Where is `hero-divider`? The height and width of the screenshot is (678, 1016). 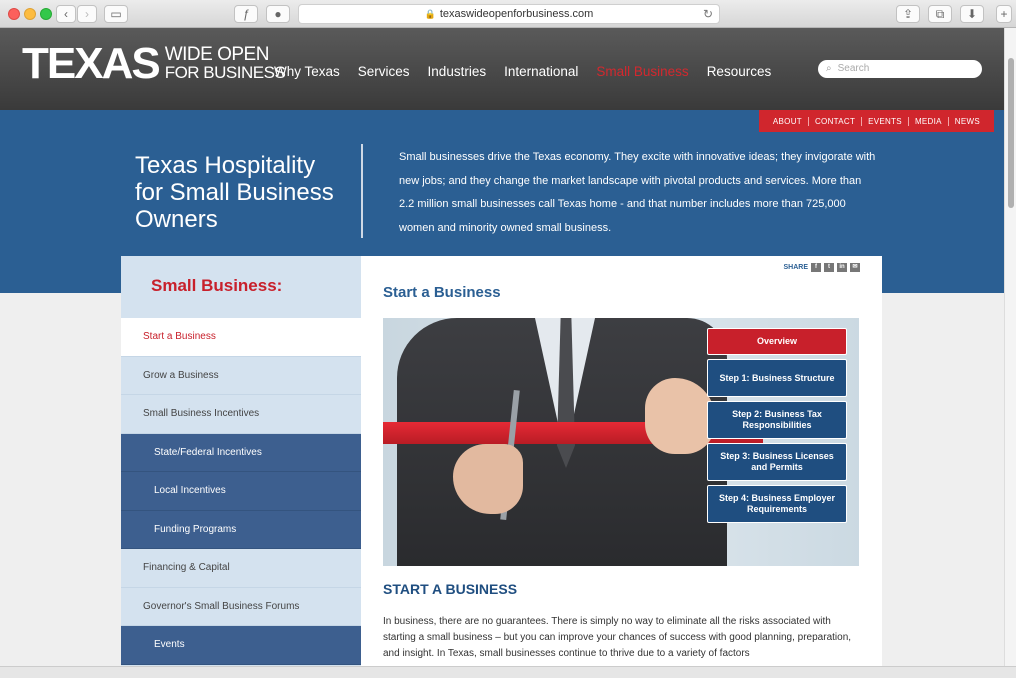 hero-divider is located at coordinates (362, 191).